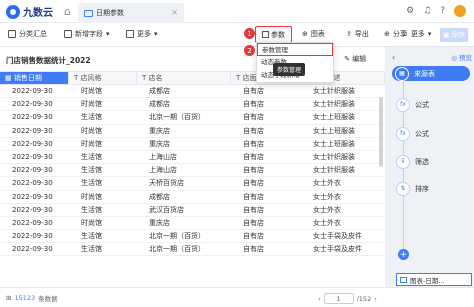 The width and height of the screenshot is (474, 307). I want to click on tab-date-param: 日期参数 ×, so click(131, 13).